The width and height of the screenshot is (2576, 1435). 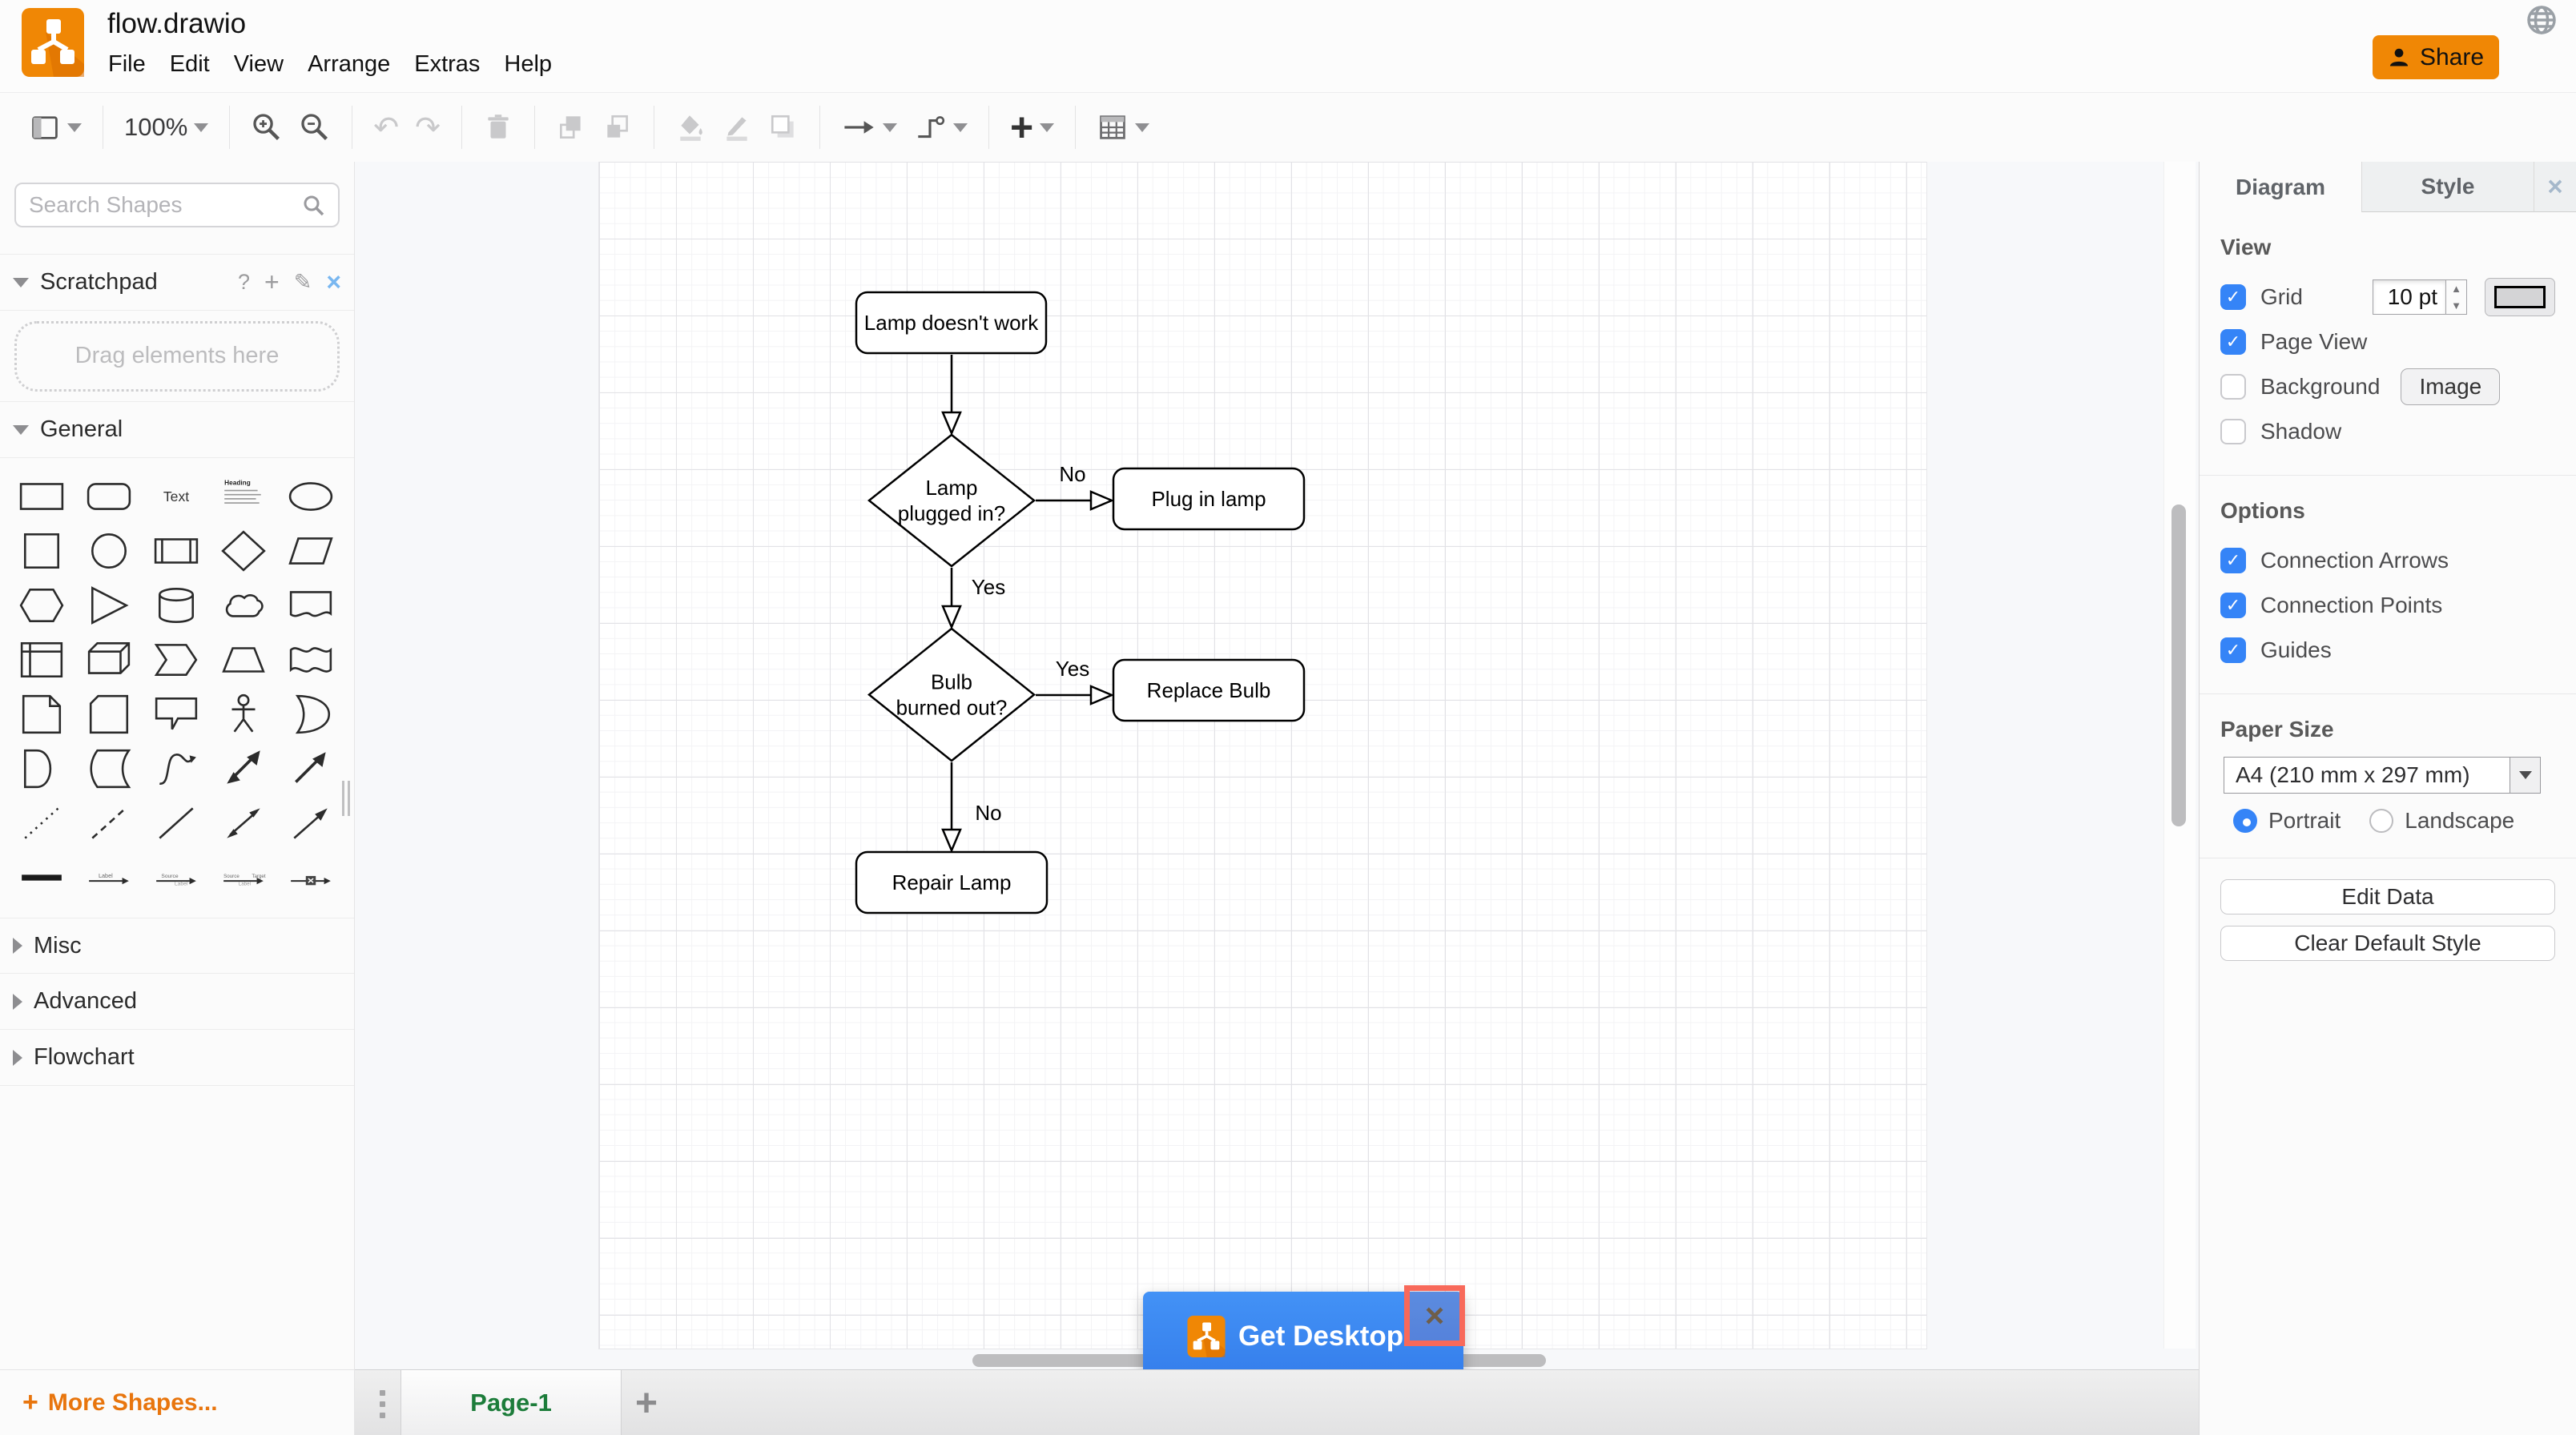 I want to click on guides-checkbox: ✓, so click(x=2233, y=650).